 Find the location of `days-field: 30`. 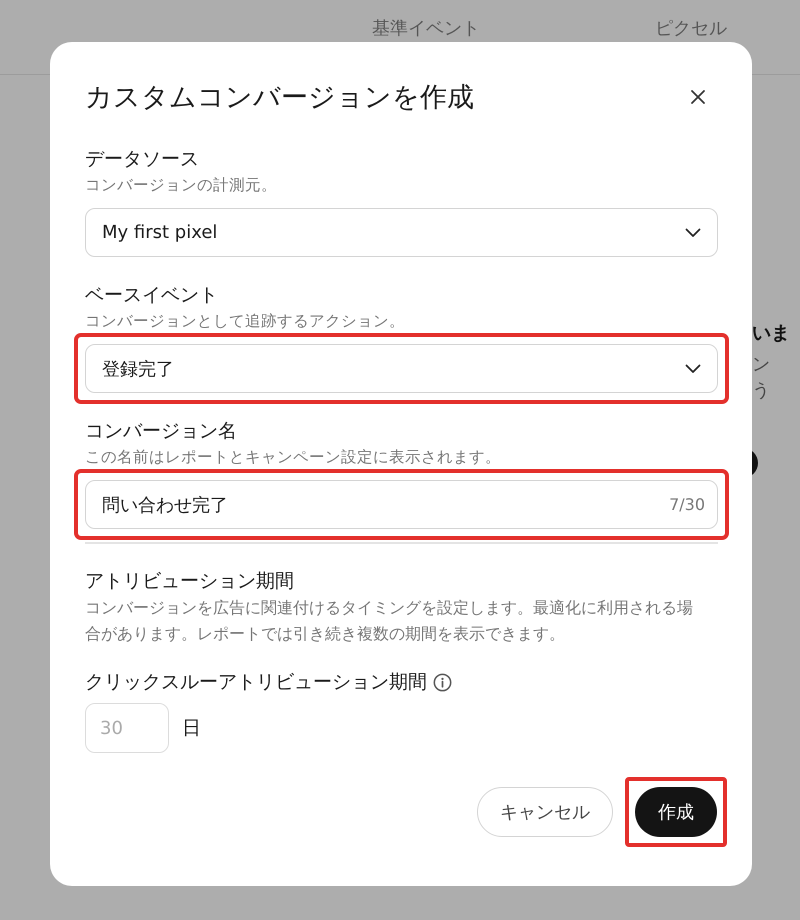

days-field: 30 is located at coordinates (127, 728).